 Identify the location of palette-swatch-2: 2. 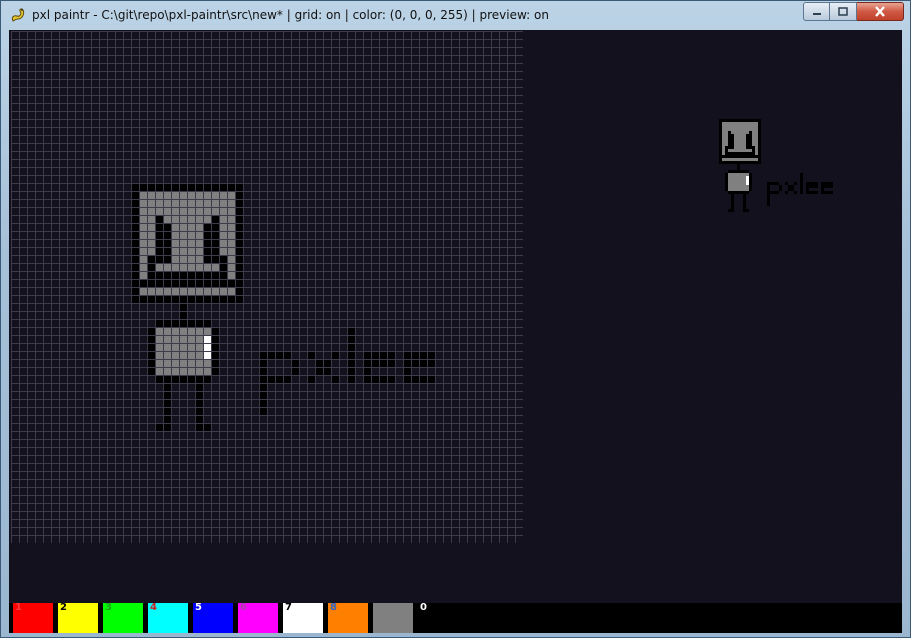
(78, 617).